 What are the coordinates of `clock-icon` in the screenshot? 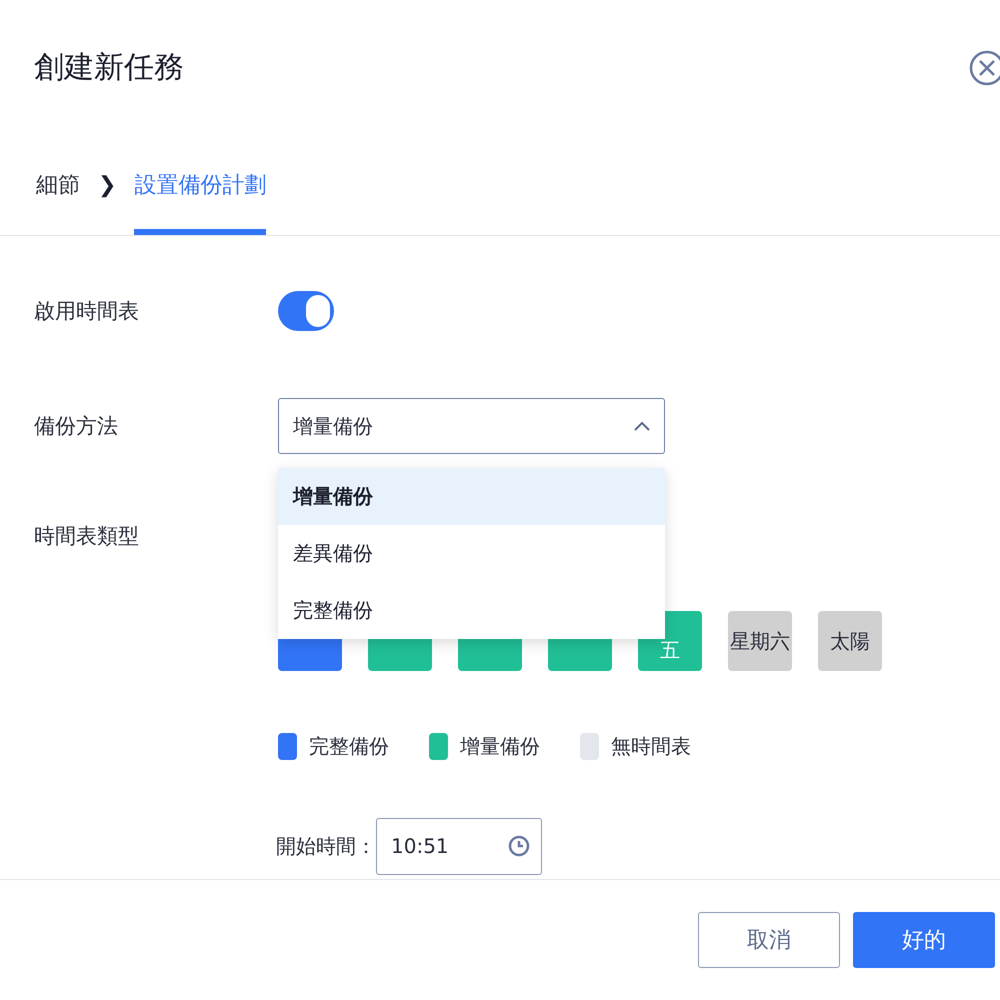 It's located at (519, 845).